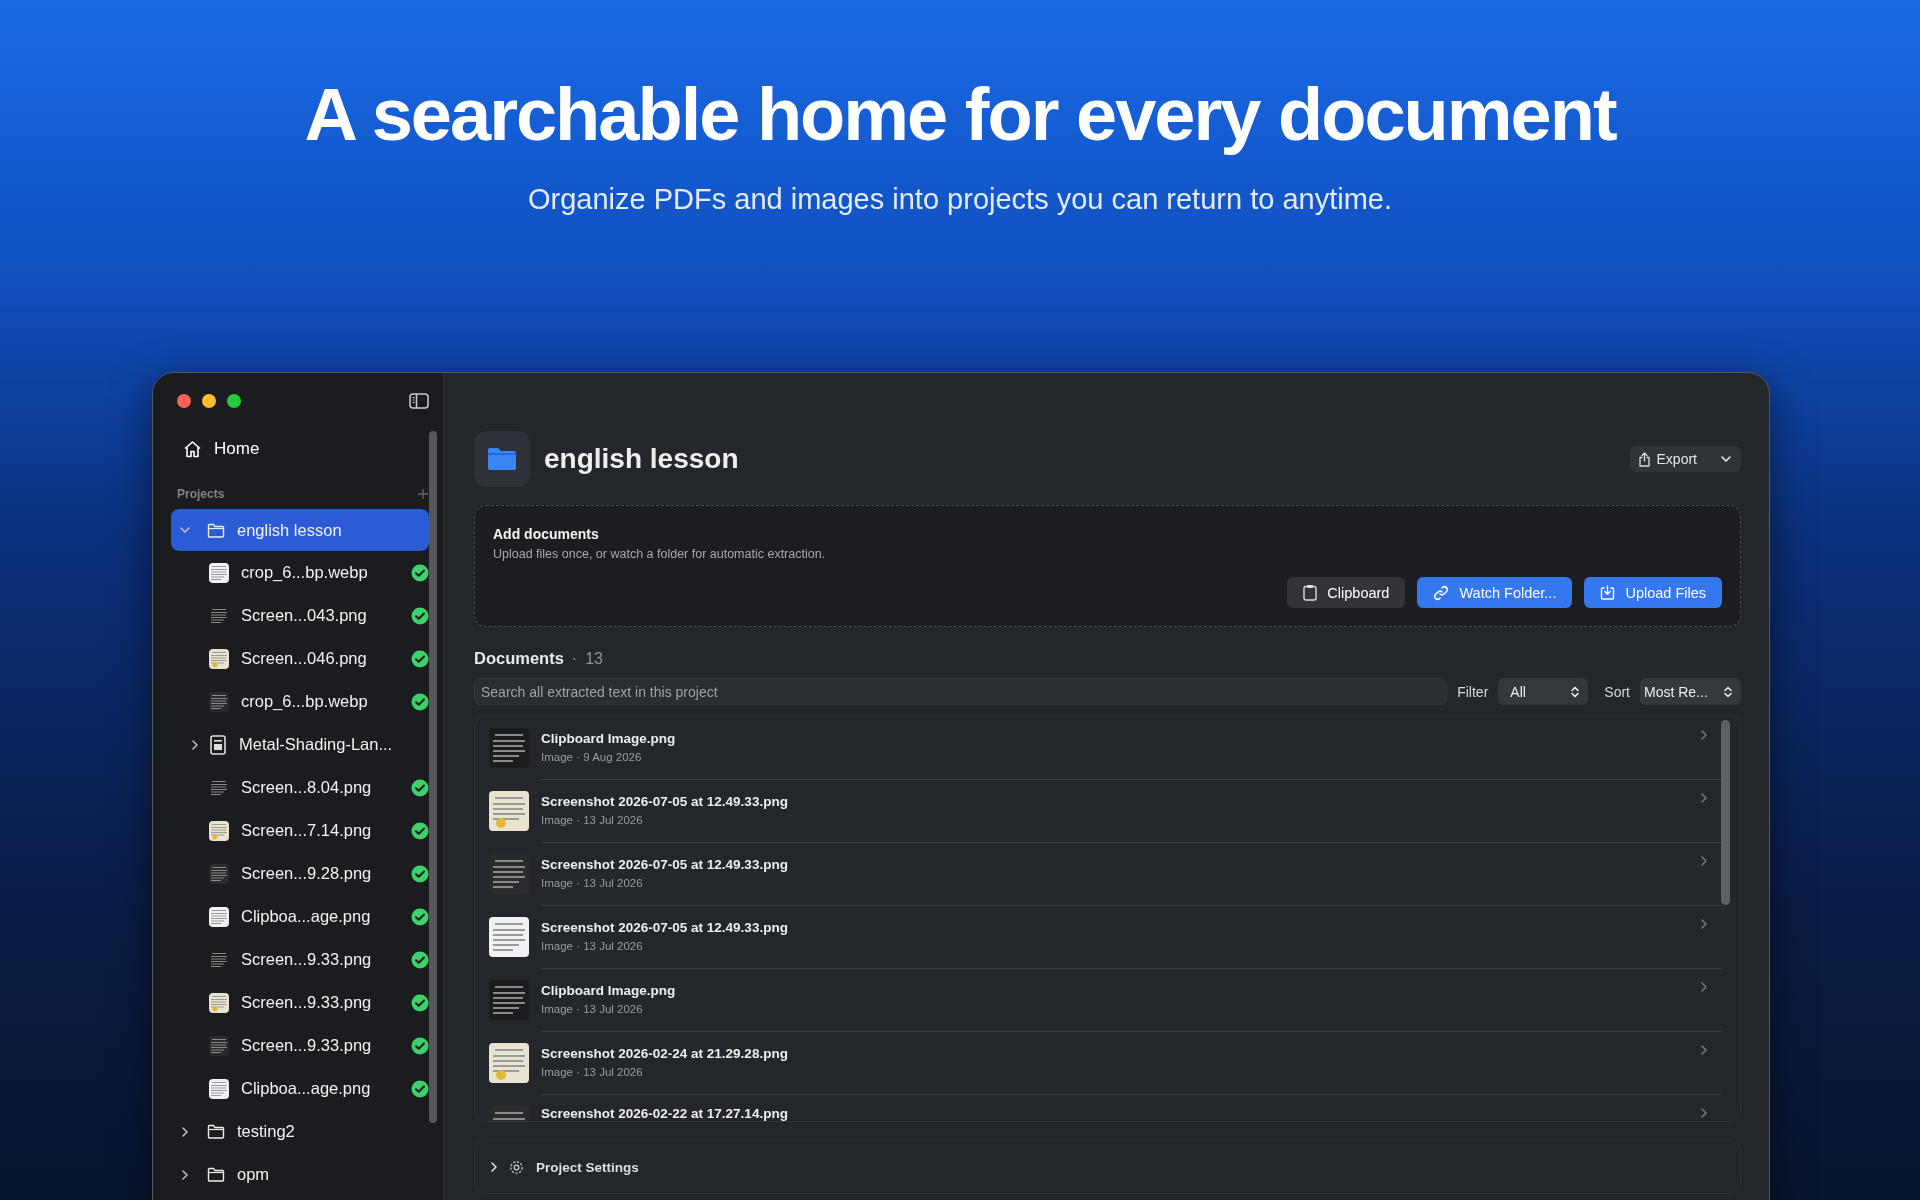 This screenshot has height=1200, width=1920. Describe the element at coordinates (1685, 459) in the screenshot. I see `export-button: Export` at that location.